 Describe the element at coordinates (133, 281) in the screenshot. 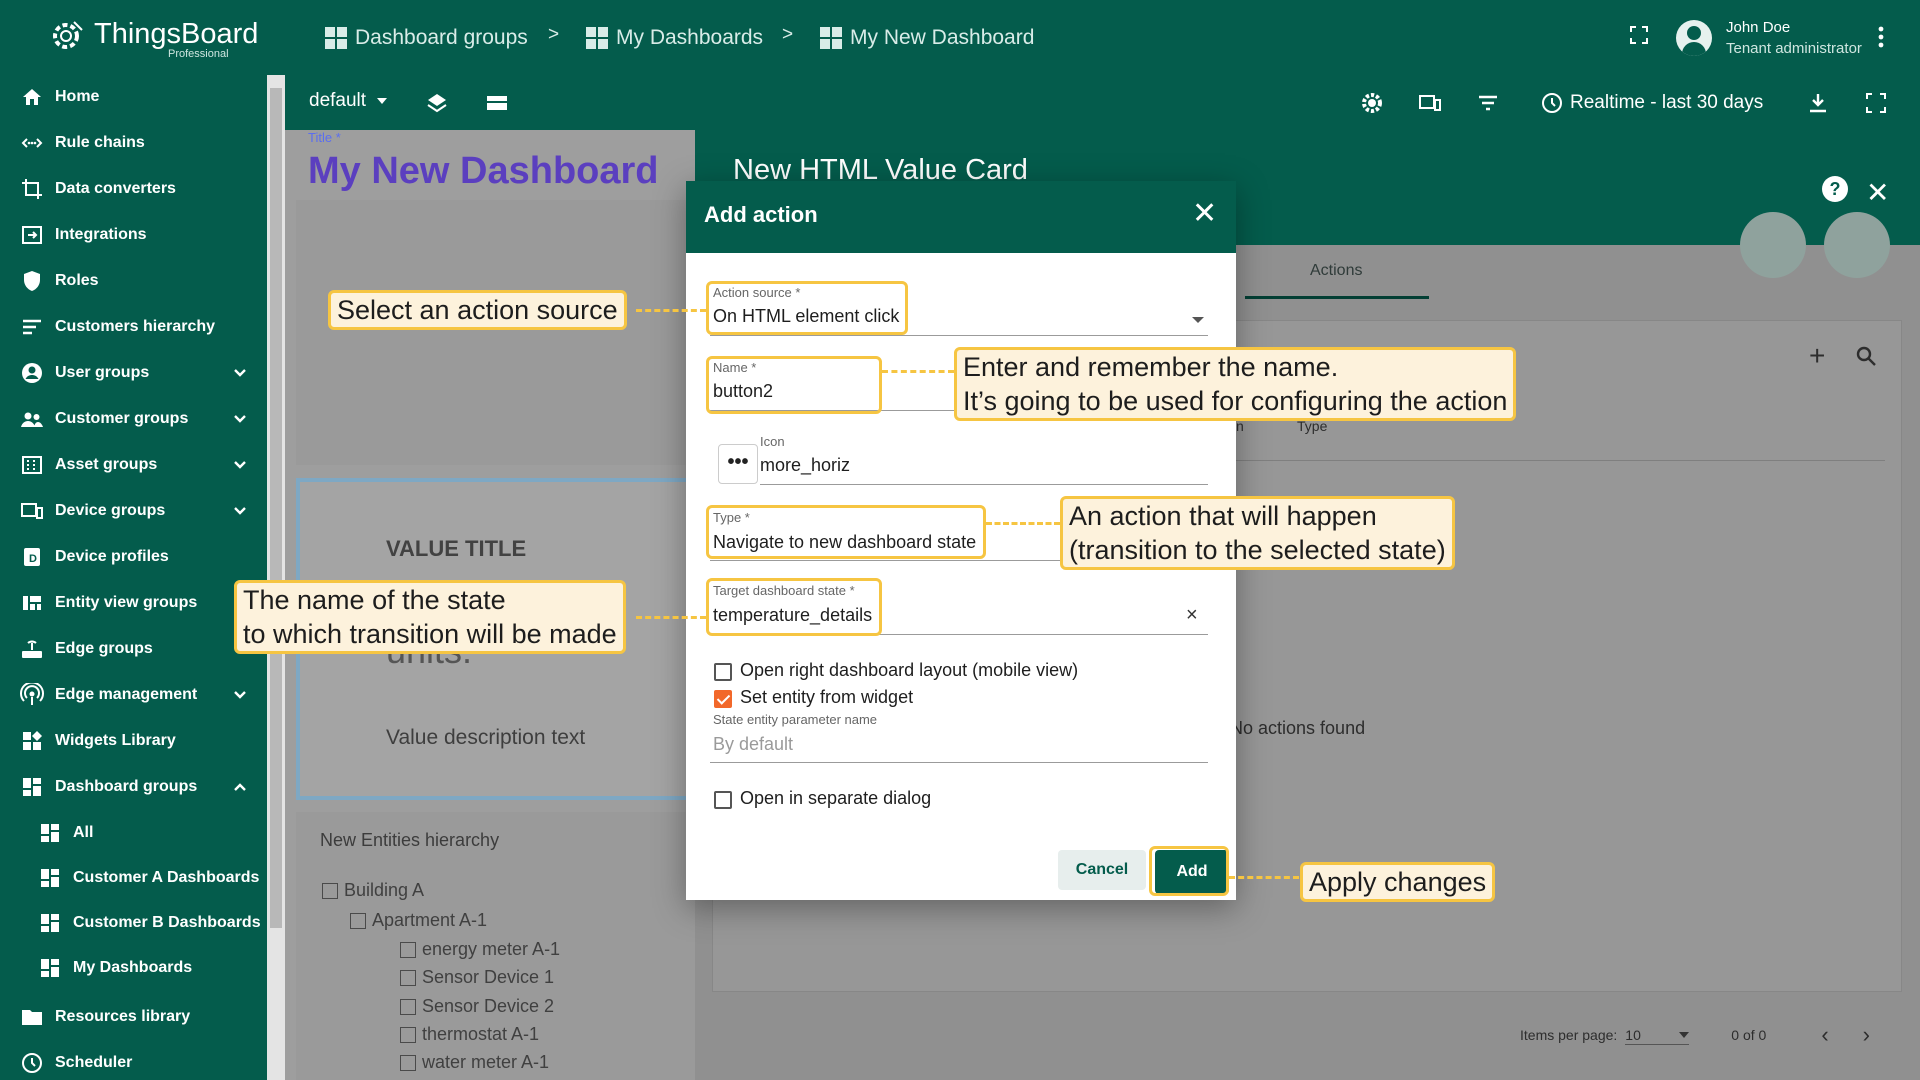

I see `sidebar-item-roles: Roles` at that location.